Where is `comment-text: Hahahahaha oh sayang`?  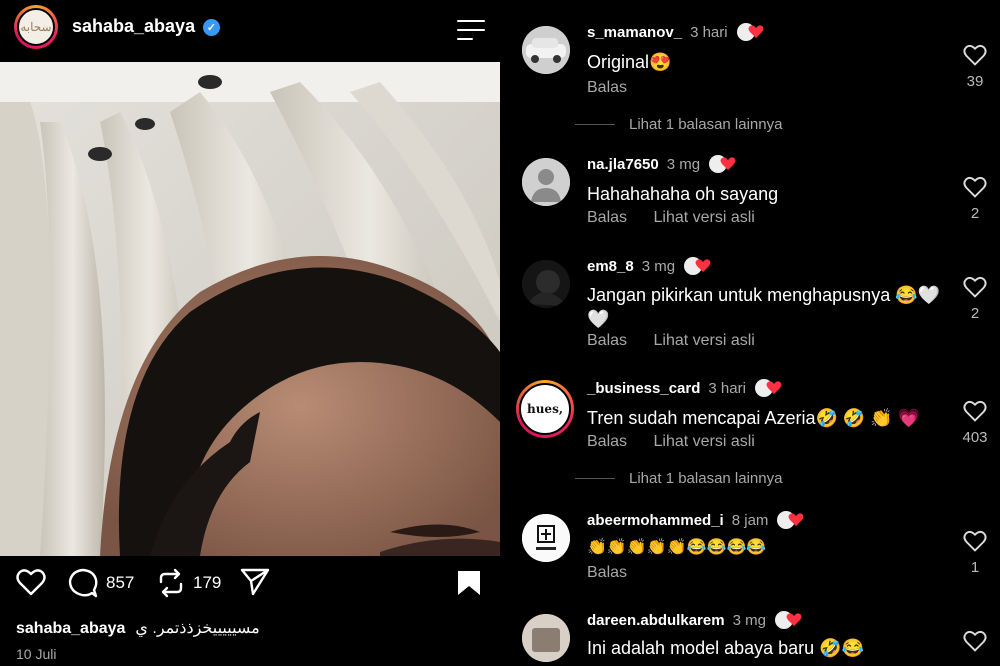
comment-text: Hahahahaha oh sayang is located at coordinates (683, 194).